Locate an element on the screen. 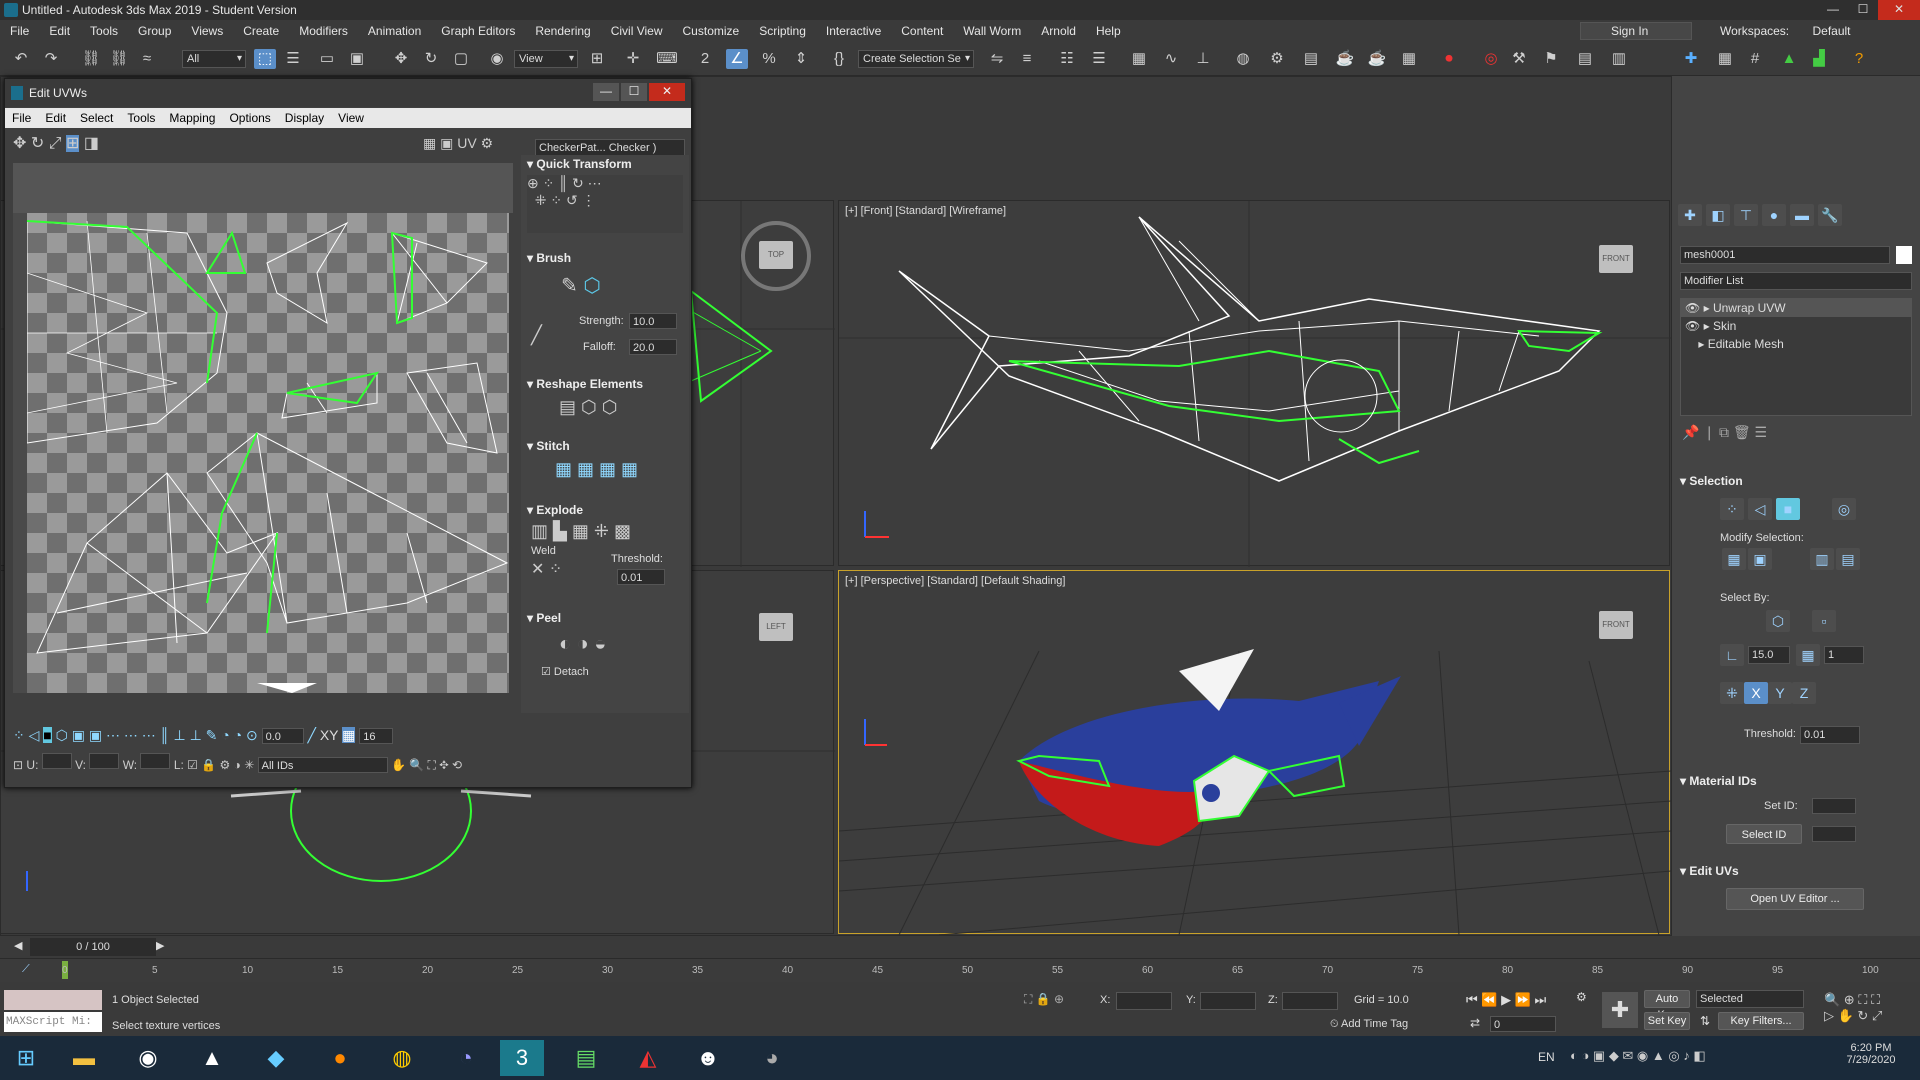 The height and width of the screenshot is (1080, 1920). display-tab-icon: ▬ is located at coordinates (1802, 215).